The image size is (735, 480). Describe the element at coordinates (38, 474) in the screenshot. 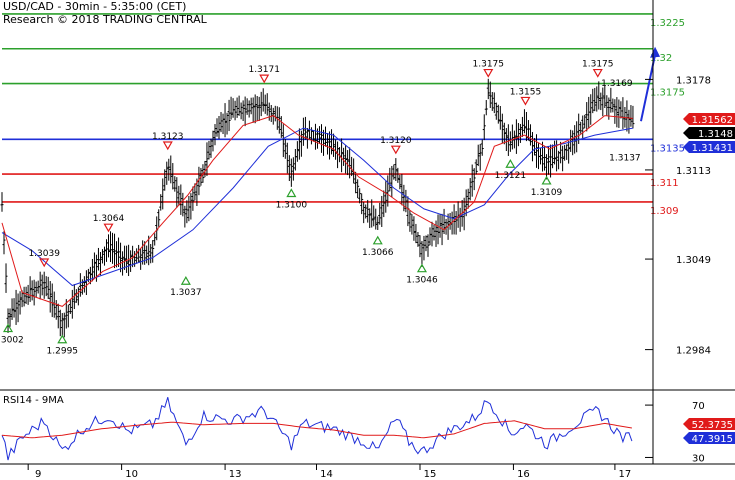

I see `x-tick-label: 9` at that location.